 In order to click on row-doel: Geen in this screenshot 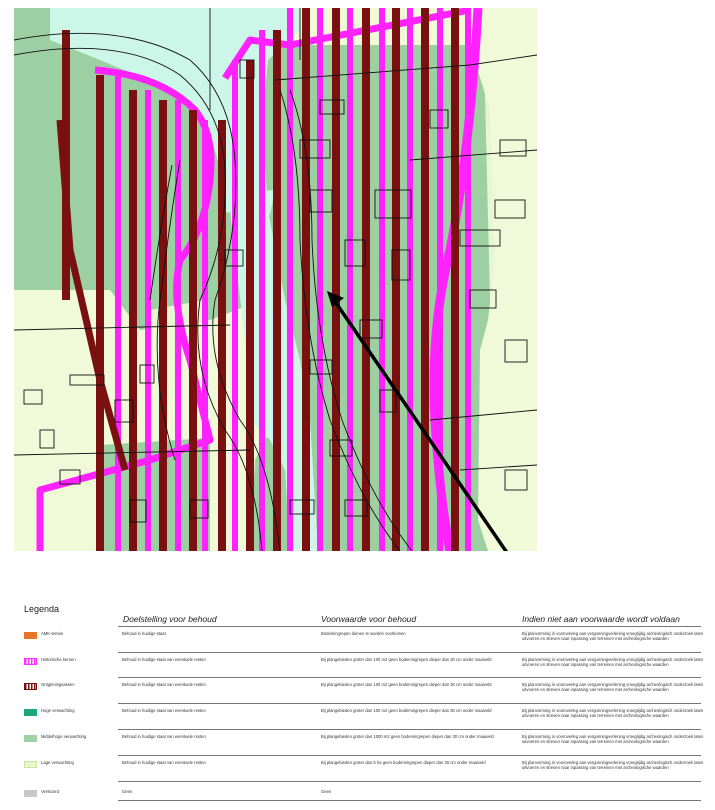, I will do `click(127, 791)`.